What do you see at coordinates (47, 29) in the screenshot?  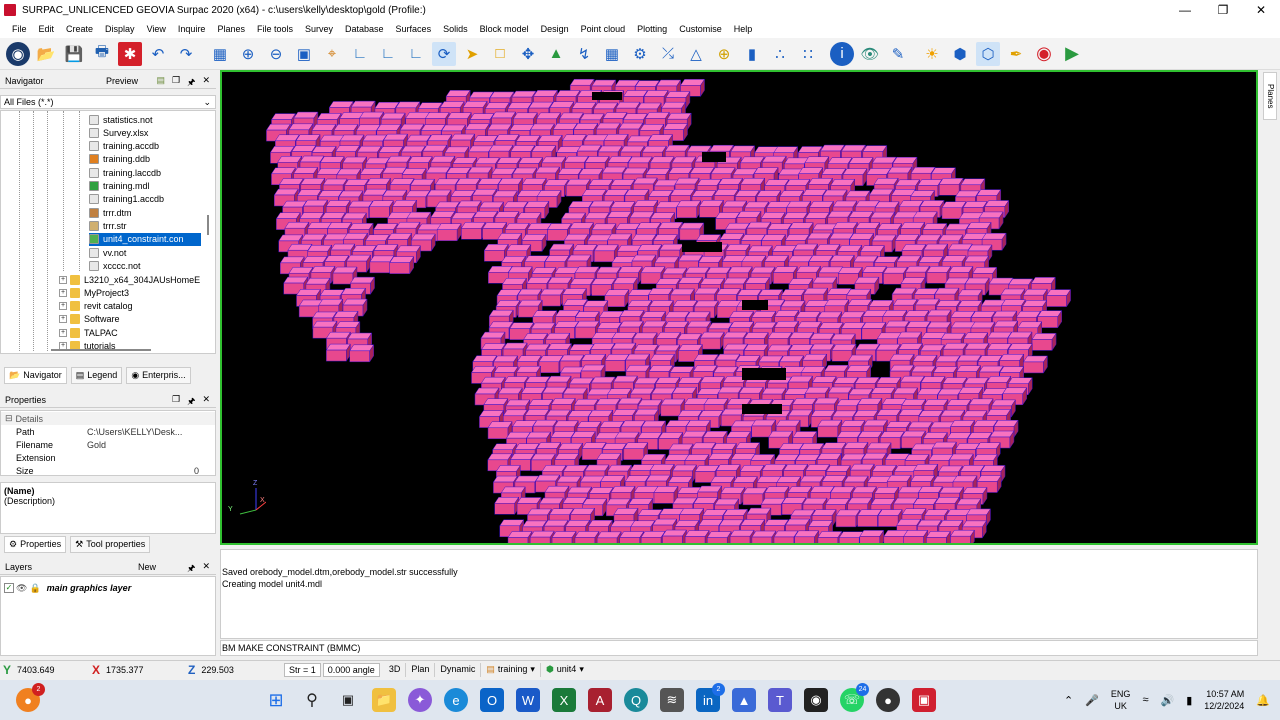 I see `menu-edit: Edit` at bounding box center [47, 29].